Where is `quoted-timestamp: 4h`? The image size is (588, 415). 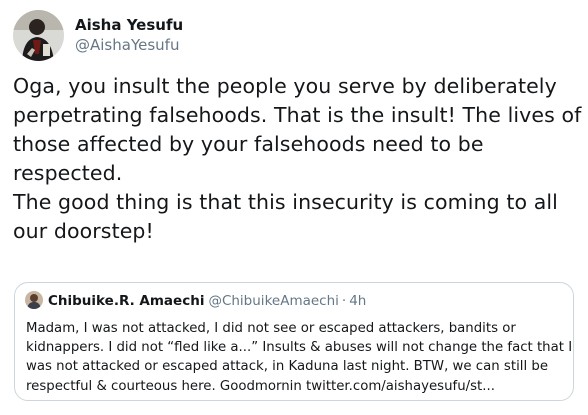
quoted-timestamp: 4h is located at coordinates (358, 301).